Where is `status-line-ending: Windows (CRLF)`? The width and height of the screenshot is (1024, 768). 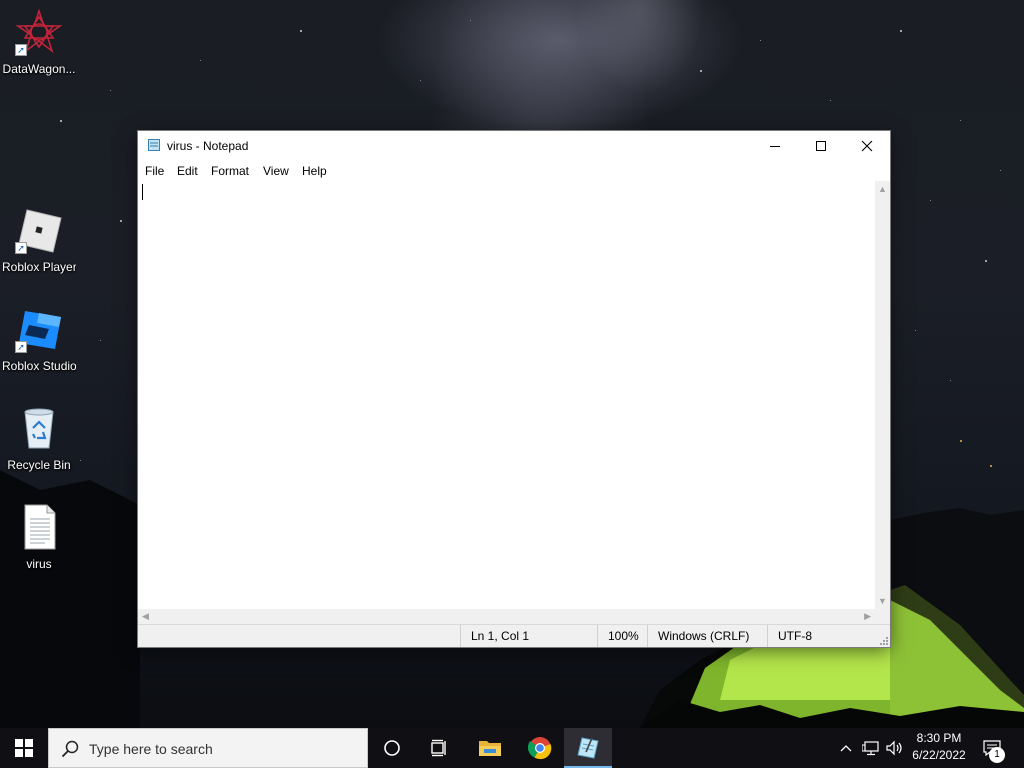
status-line-ending: Windows (CRLF) is located at coordinates (707, 636).